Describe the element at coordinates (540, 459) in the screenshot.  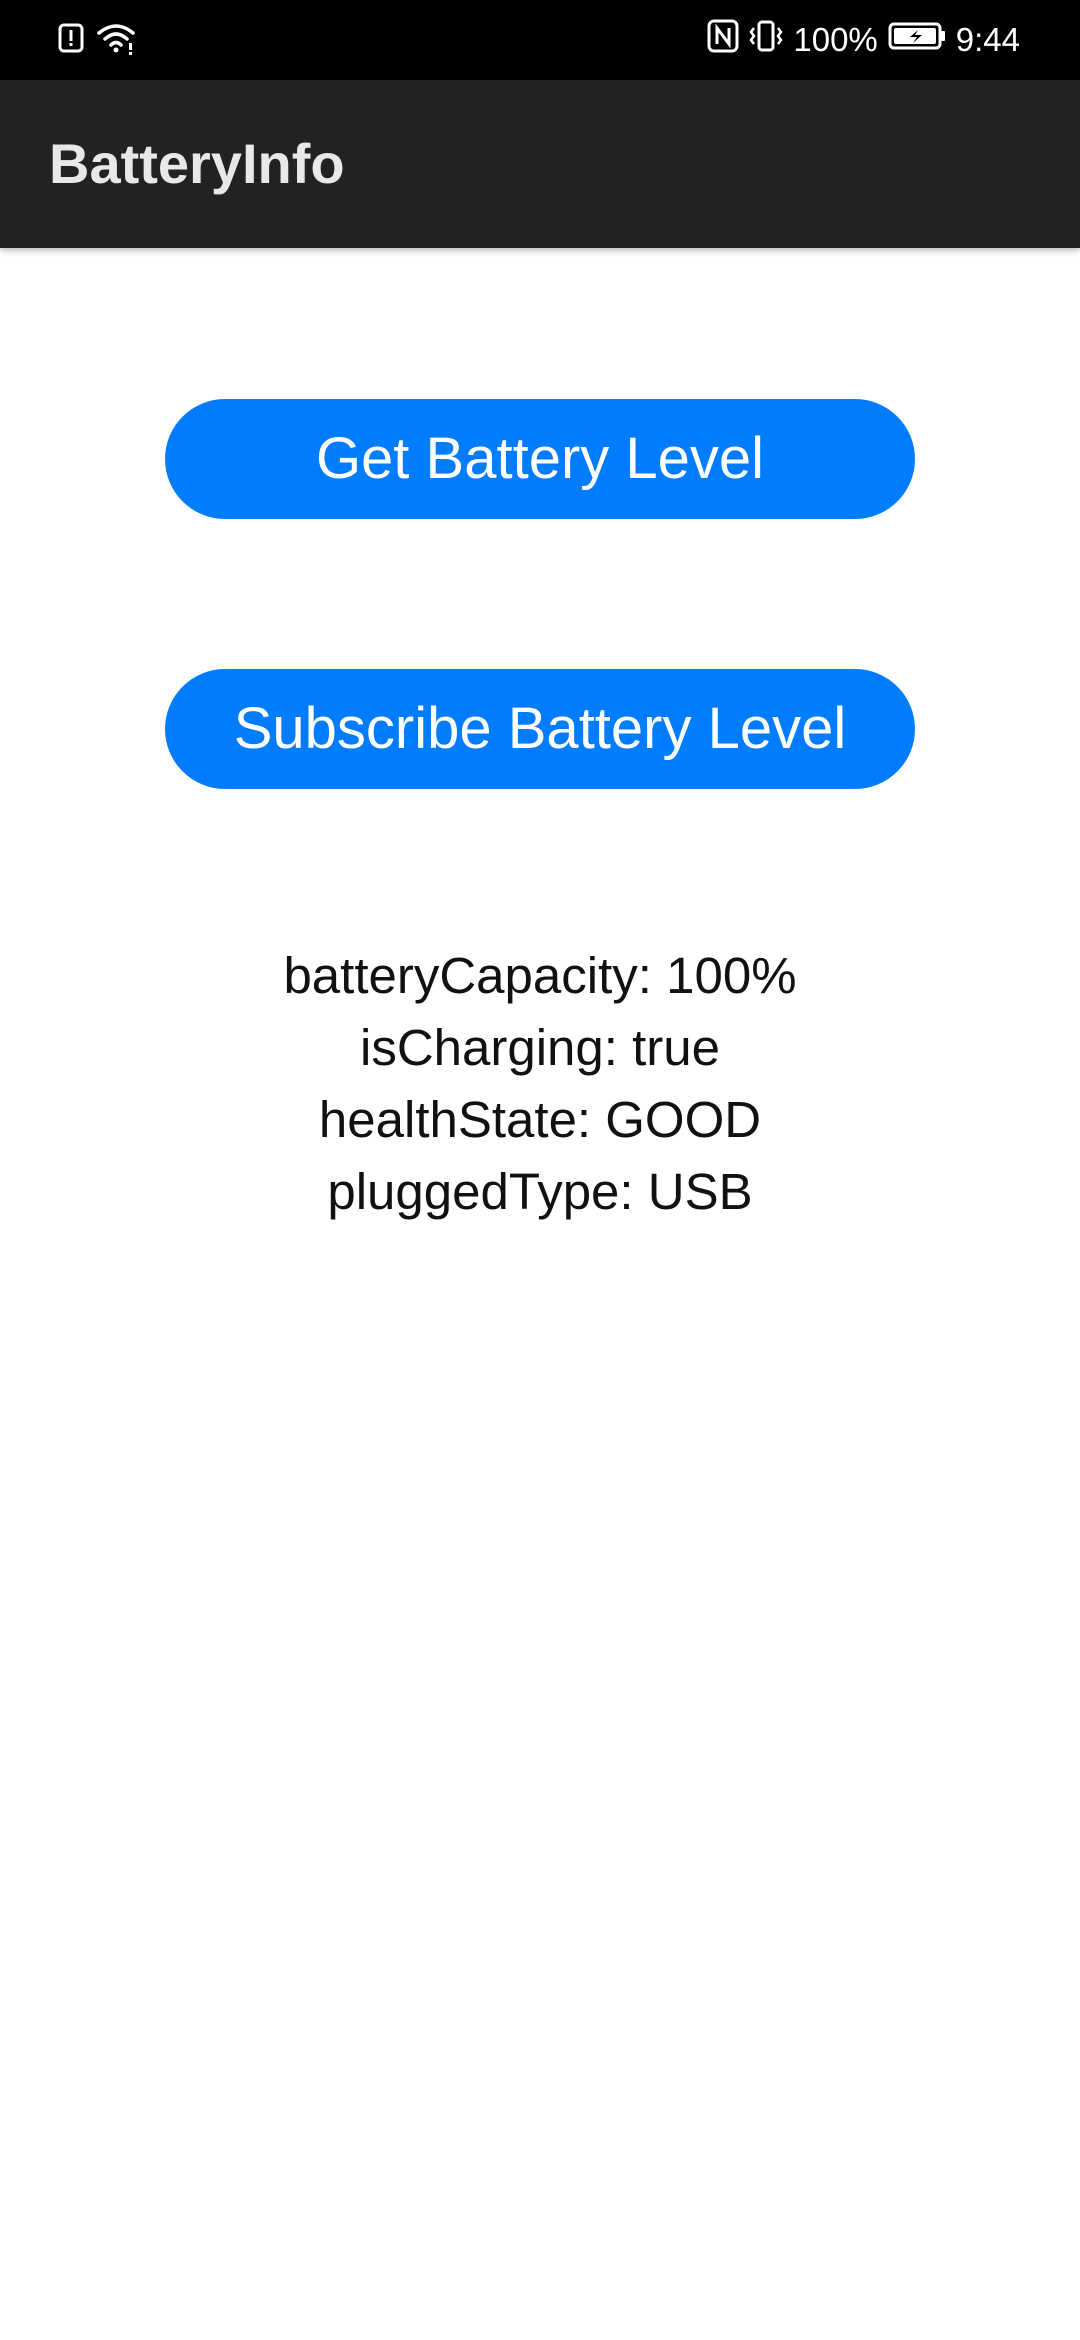
I see `get-battery-level-button: Get Battery Level` at that location.